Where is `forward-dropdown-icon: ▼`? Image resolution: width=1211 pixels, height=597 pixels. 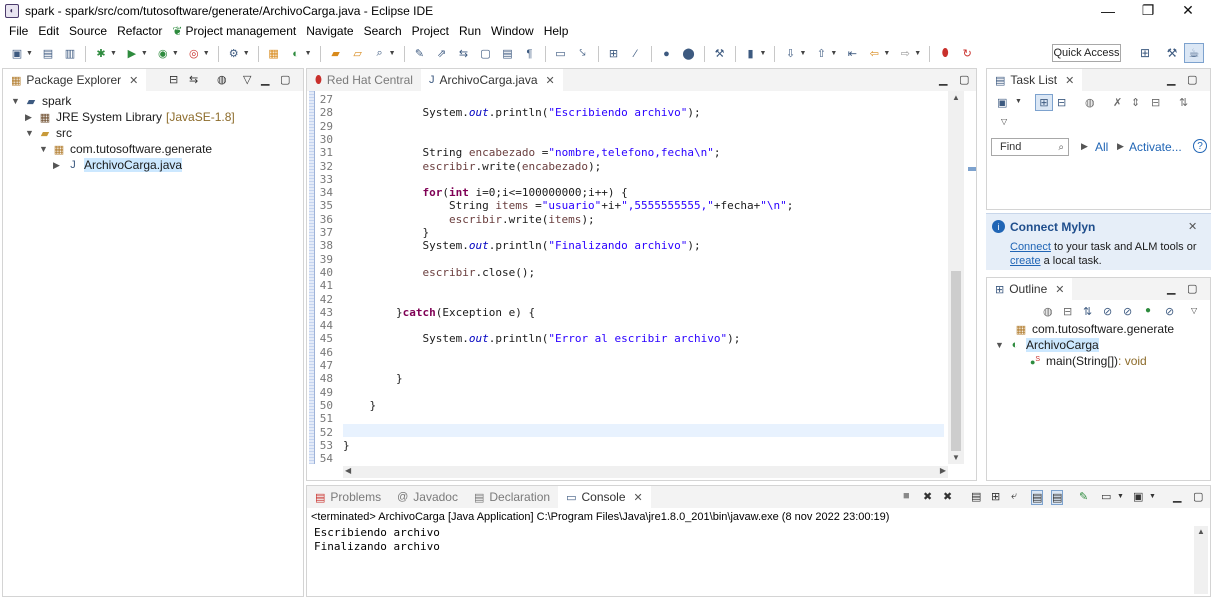
forward-dropdown-icon: ▼ is located at coordinates (917, 53).